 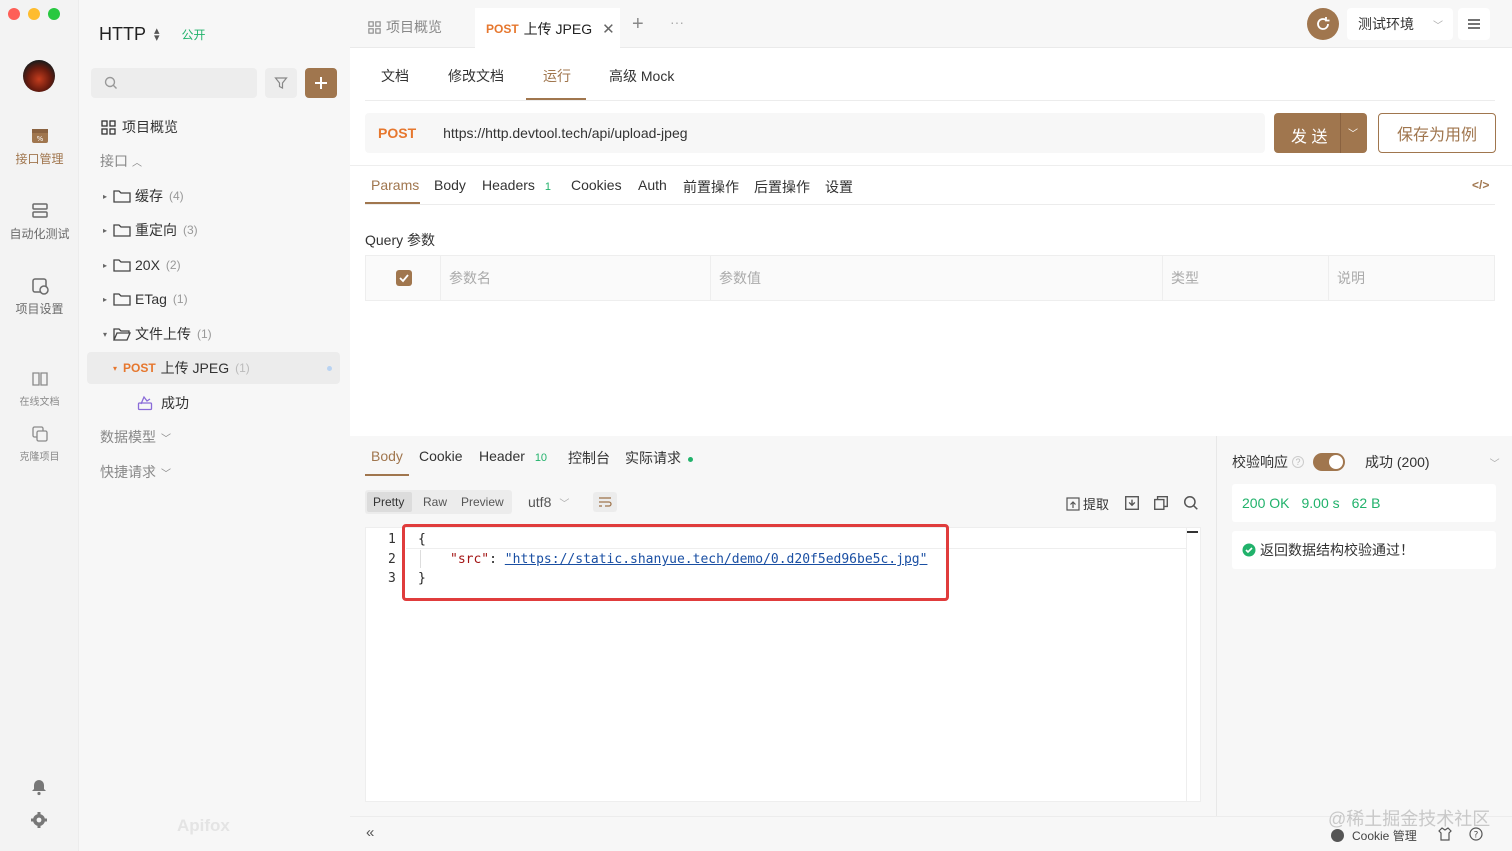 What do you see at coordinates (39, 787) in the screenshot?
I see `notification-bell-icon` at bounding box center [39, 787].